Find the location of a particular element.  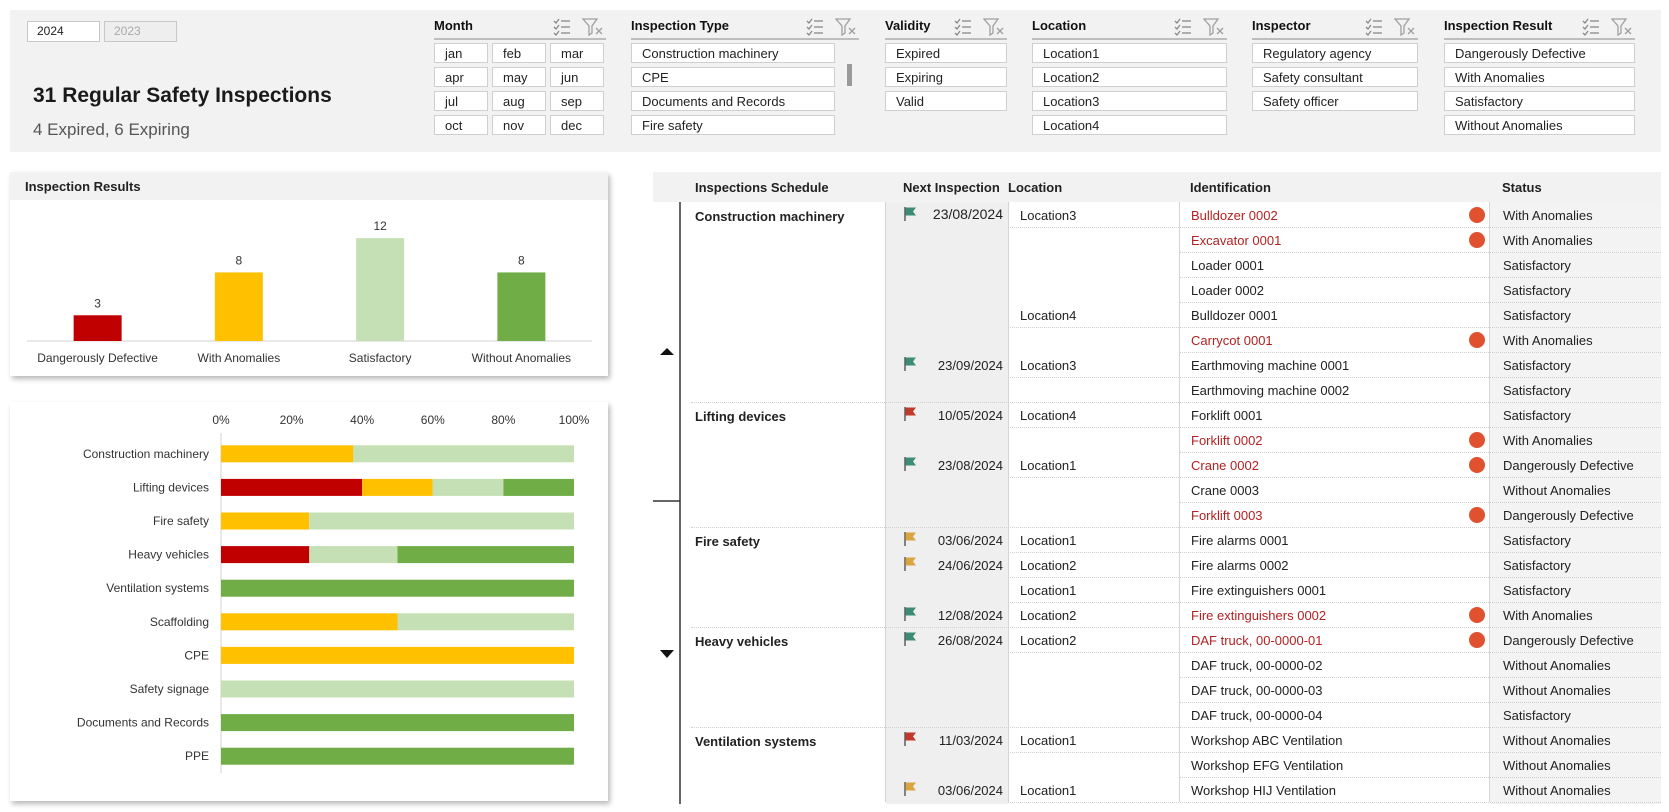

slicer-item: Valid is located at coordinates (946, 101).